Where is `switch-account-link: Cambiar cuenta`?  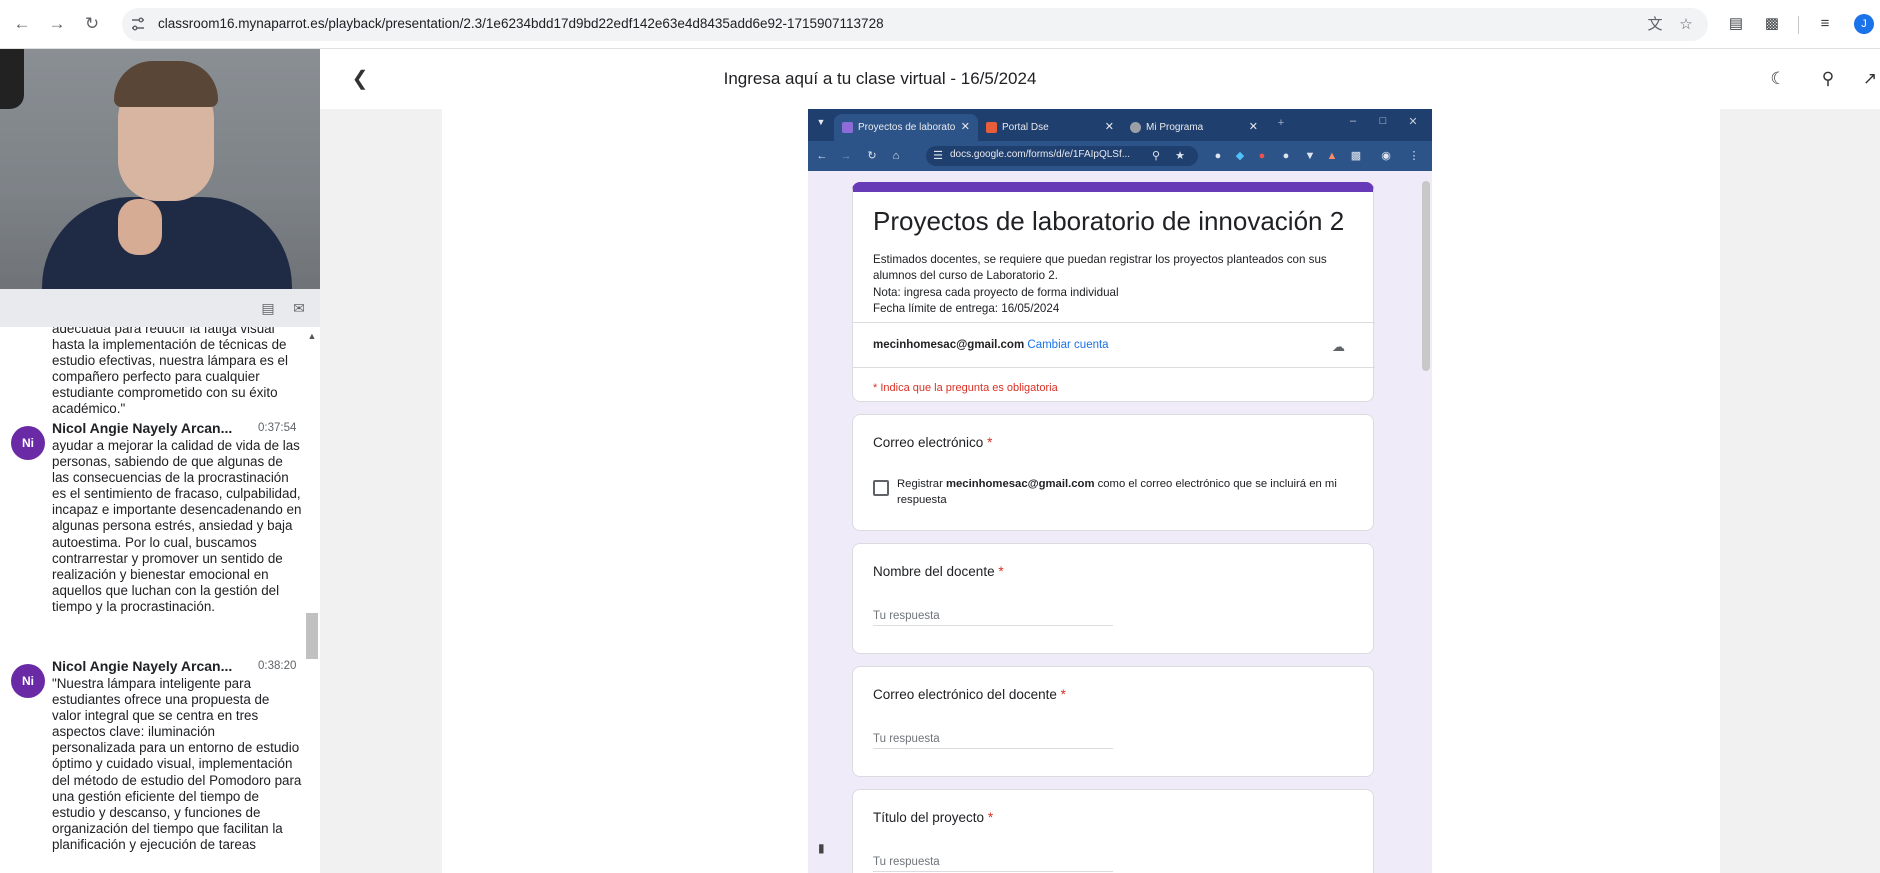 switch-account-link: Cambiar cuenta is located at coordinates (1067, 345).